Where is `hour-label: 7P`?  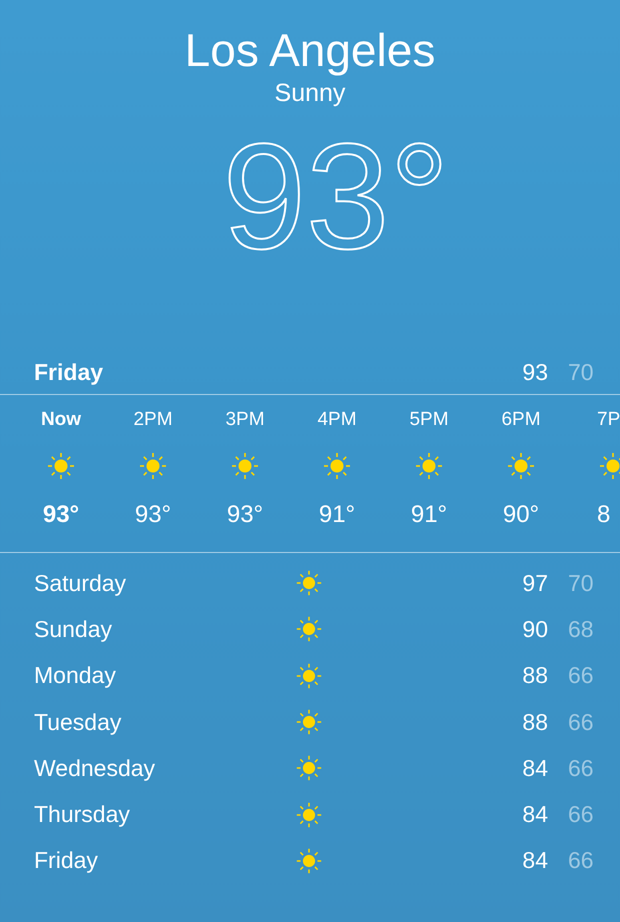 hour-label: 7P is located at coordinates (608, 420).